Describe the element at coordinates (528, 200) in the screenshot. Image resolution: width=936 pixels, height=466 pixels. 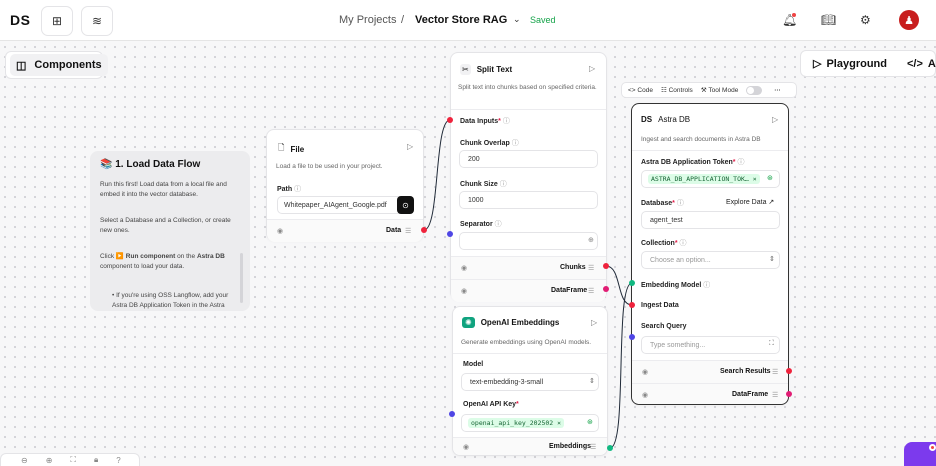
I see `chunk-size-input: 1000` at that location.